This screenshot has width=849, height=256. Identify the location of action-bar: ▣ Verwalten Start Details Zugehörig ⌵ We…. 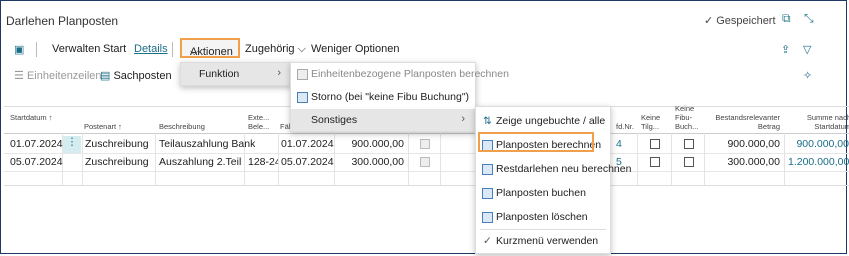
(424, 49).